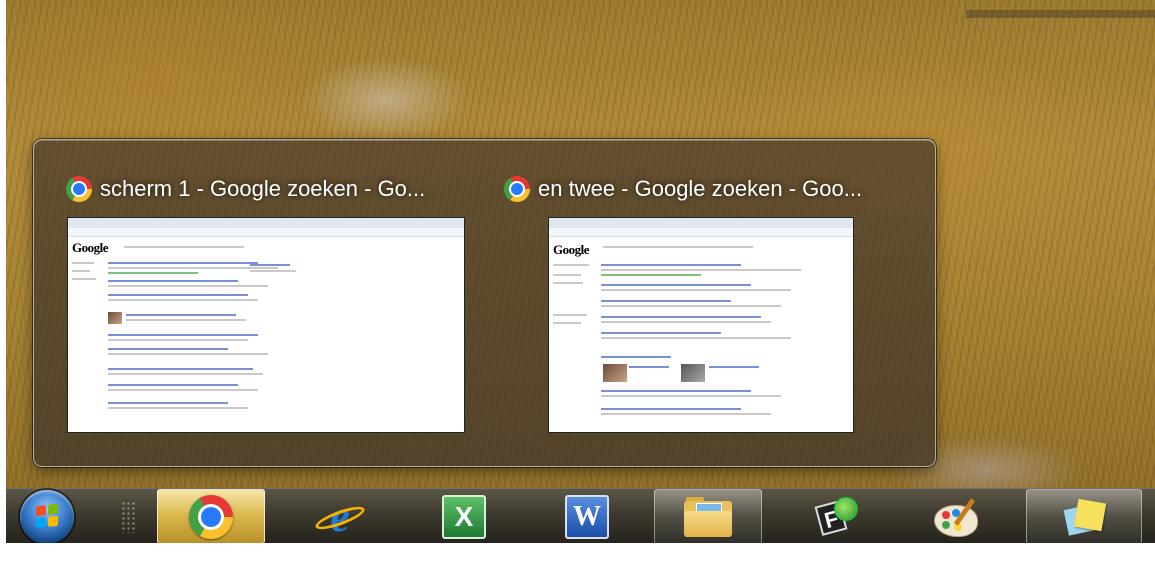 The image size is (1155, 561). I want to click on paint-icon, so click(957, 517).